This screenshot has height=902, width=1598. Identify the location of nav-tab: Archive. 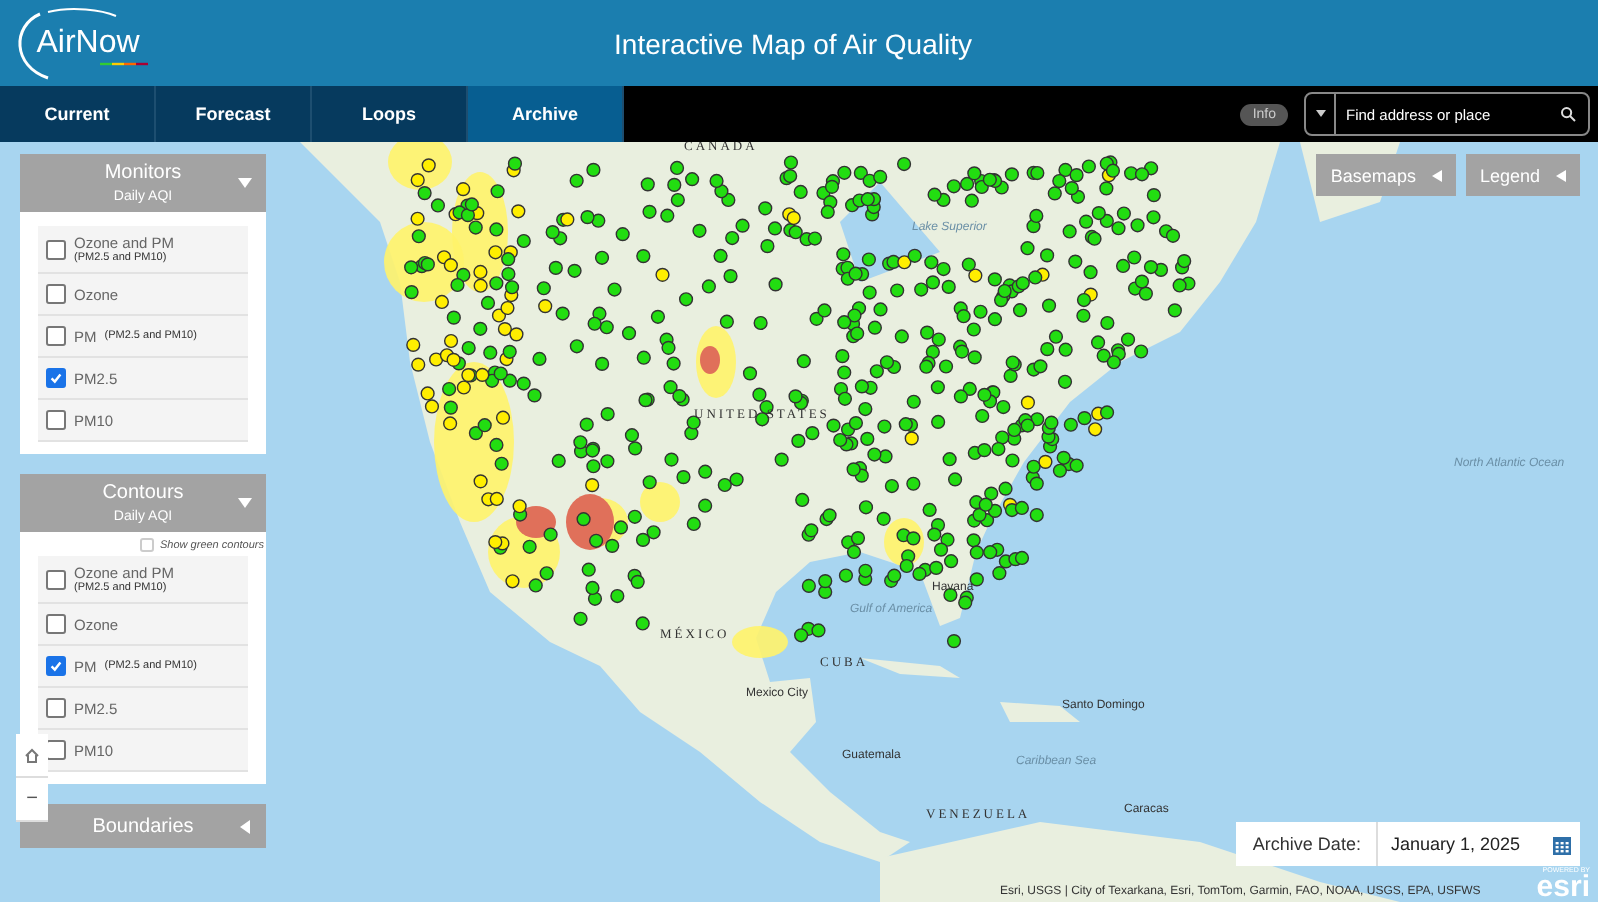
(546, 114).